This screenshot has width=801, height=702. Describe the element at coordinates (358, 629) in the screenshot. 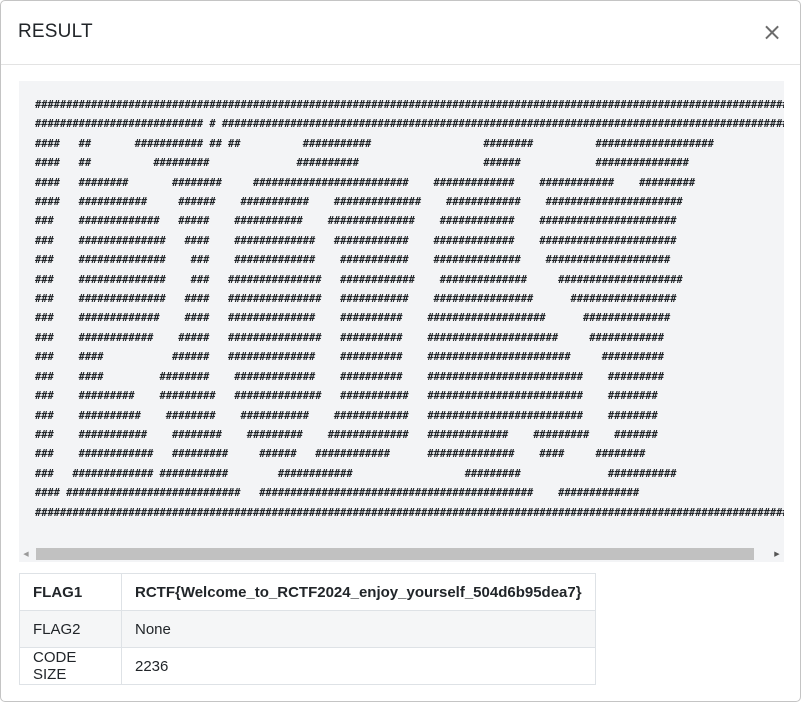

I see `row-value-flag2: None` at that location.